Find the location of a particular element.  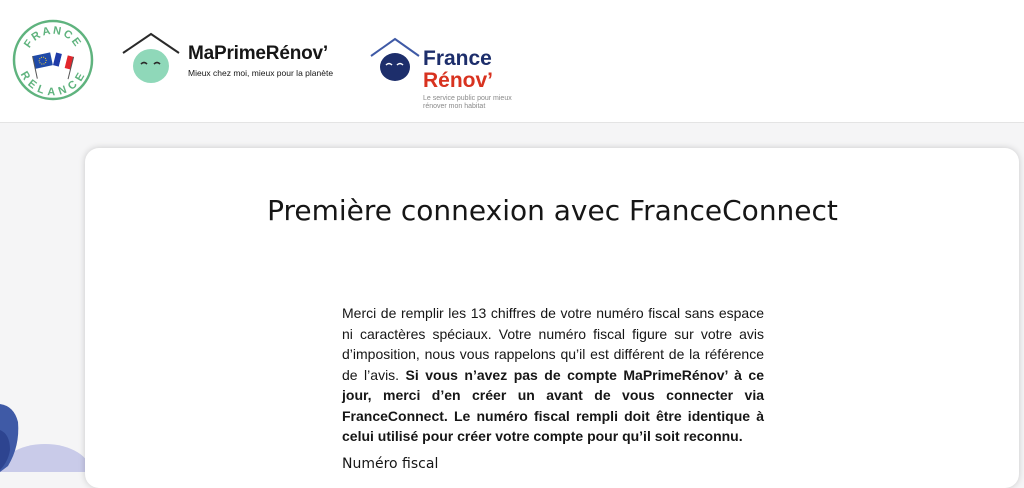

house-blob-navy-icon is located at coordinates (395, 59).